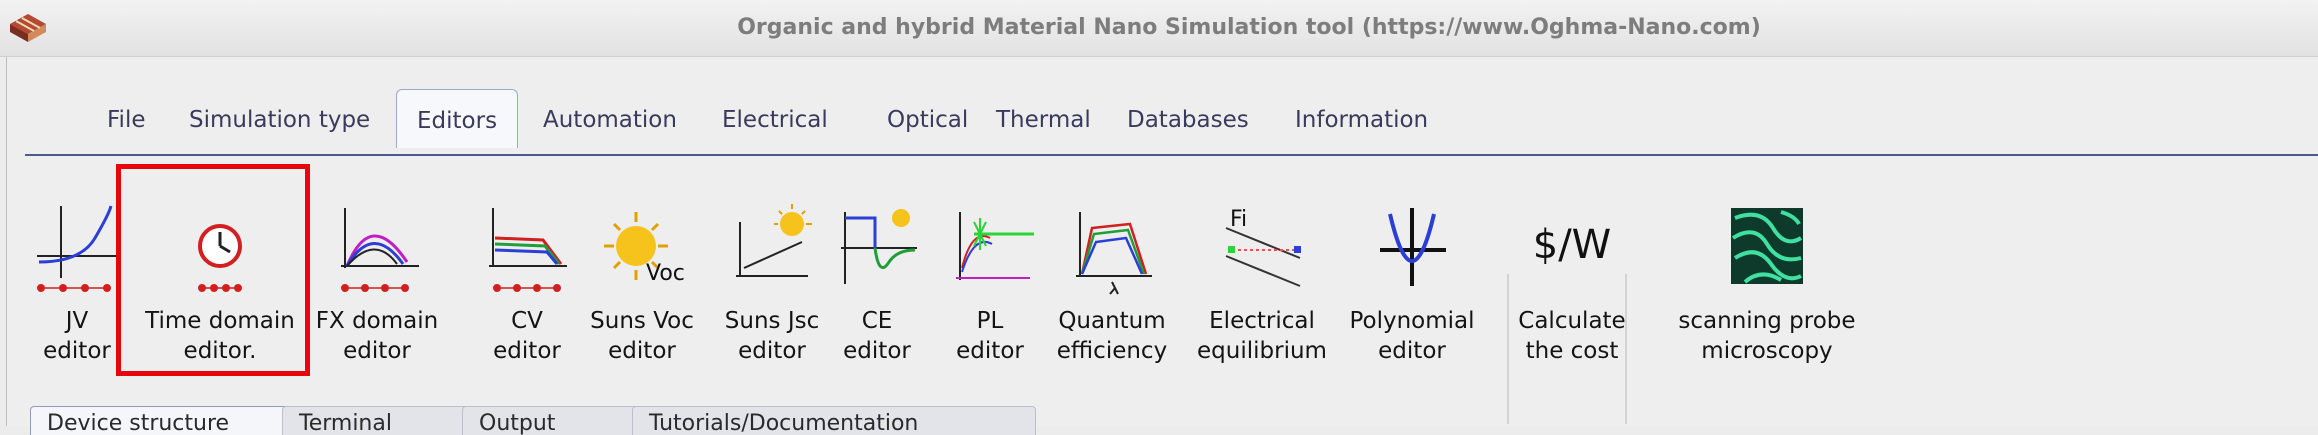 This screenshot has height=435, width=2318. I want to click on tab-simulation-type: Simulation type, so click(279, 120).